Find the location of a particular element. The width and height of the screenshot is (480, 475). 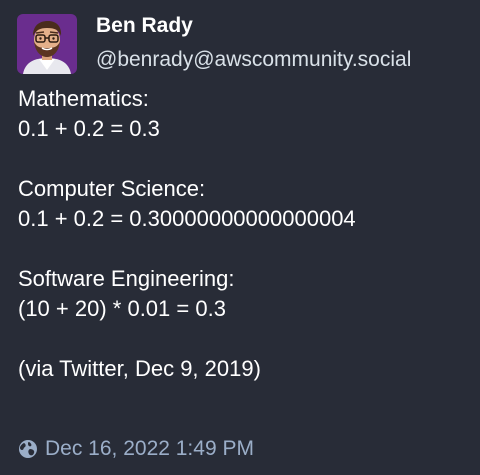

content-line: Mathematics: is located at coordinates (83, 98).